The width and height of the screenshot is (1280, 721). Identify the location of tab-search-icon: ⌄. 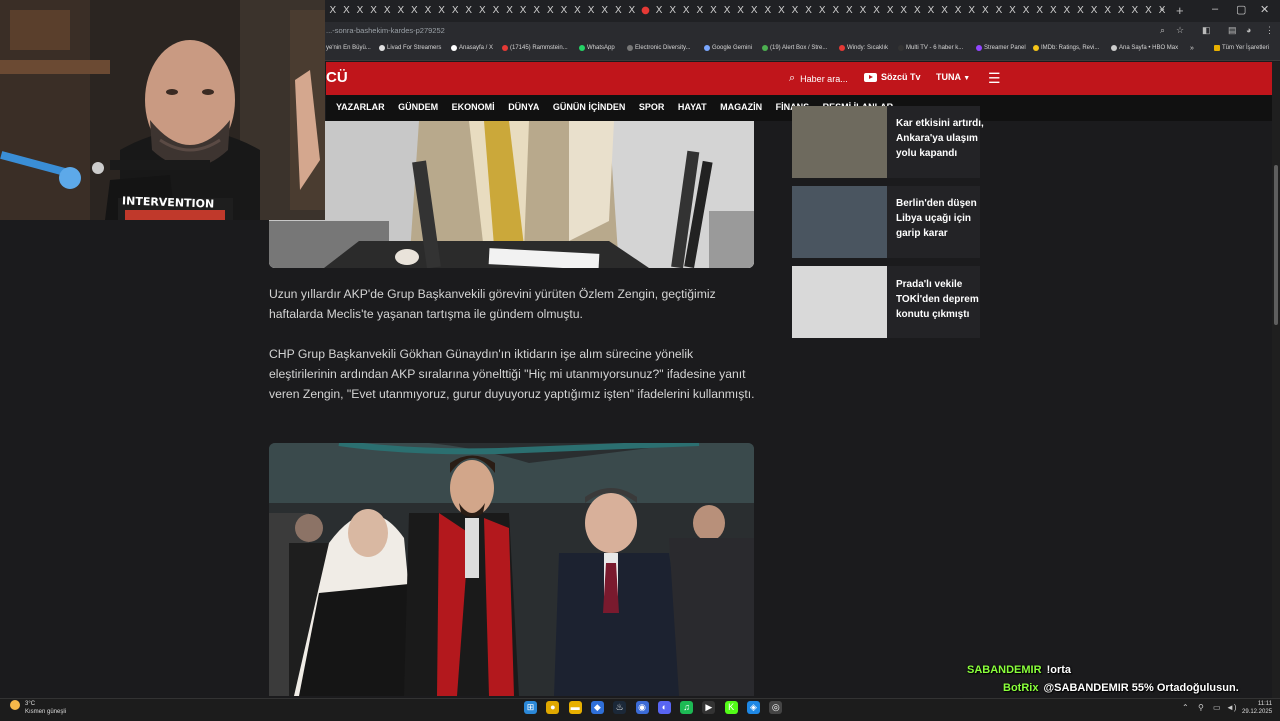
(1162, 8).